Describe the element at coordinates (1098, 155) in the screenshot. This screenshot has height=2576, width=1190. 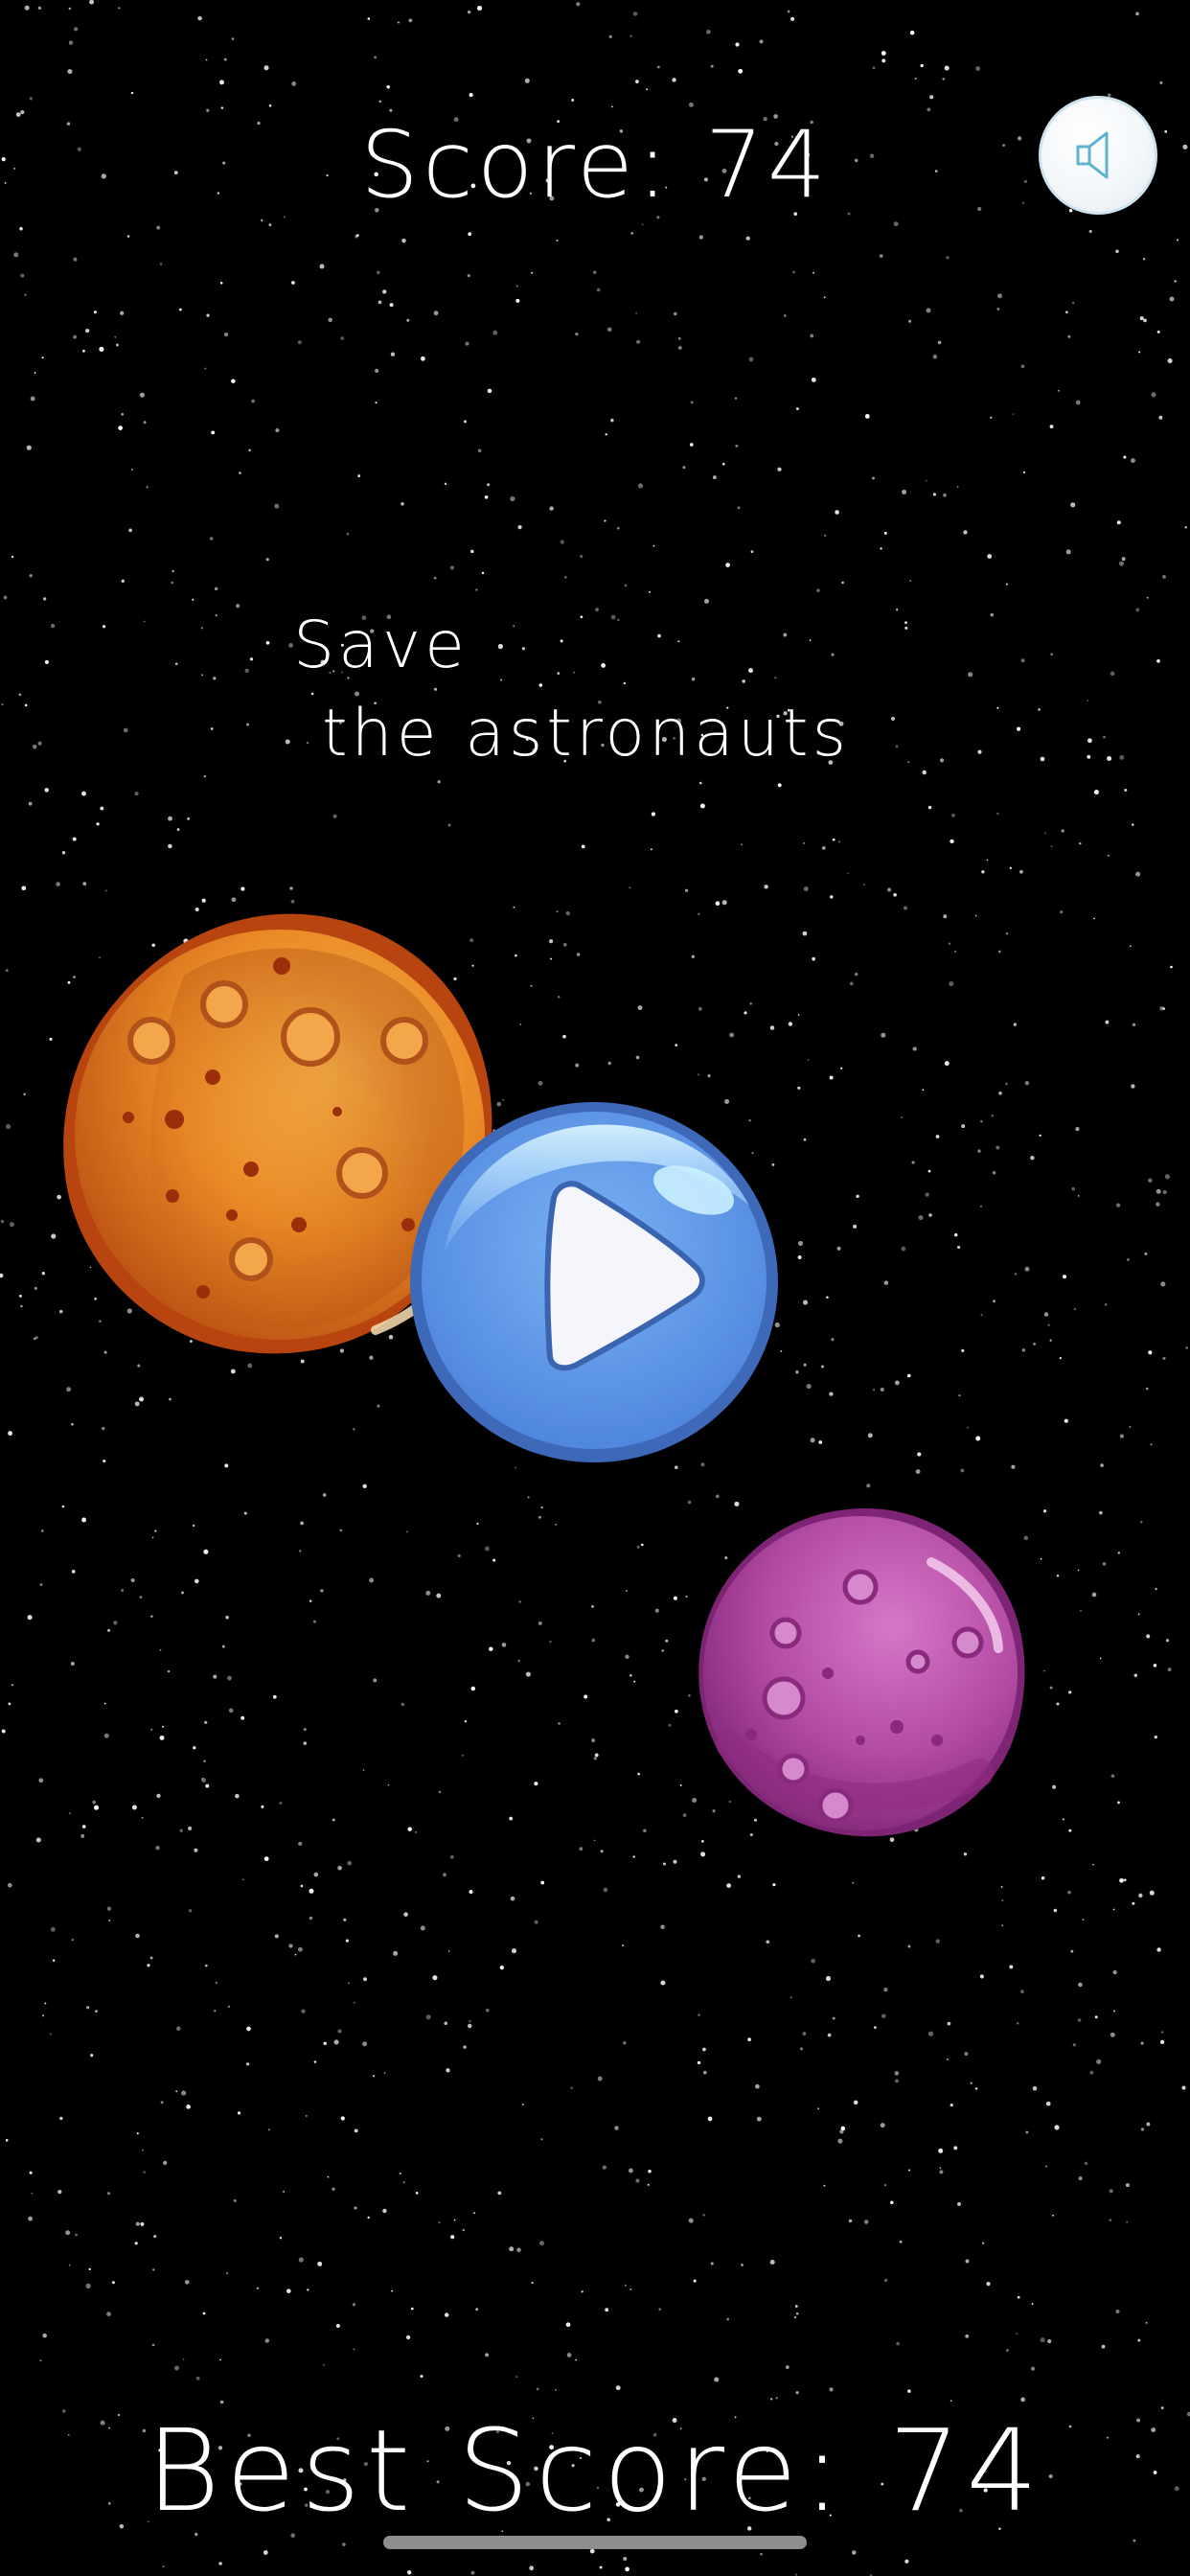
I see `sound-toggle-button` at that location.